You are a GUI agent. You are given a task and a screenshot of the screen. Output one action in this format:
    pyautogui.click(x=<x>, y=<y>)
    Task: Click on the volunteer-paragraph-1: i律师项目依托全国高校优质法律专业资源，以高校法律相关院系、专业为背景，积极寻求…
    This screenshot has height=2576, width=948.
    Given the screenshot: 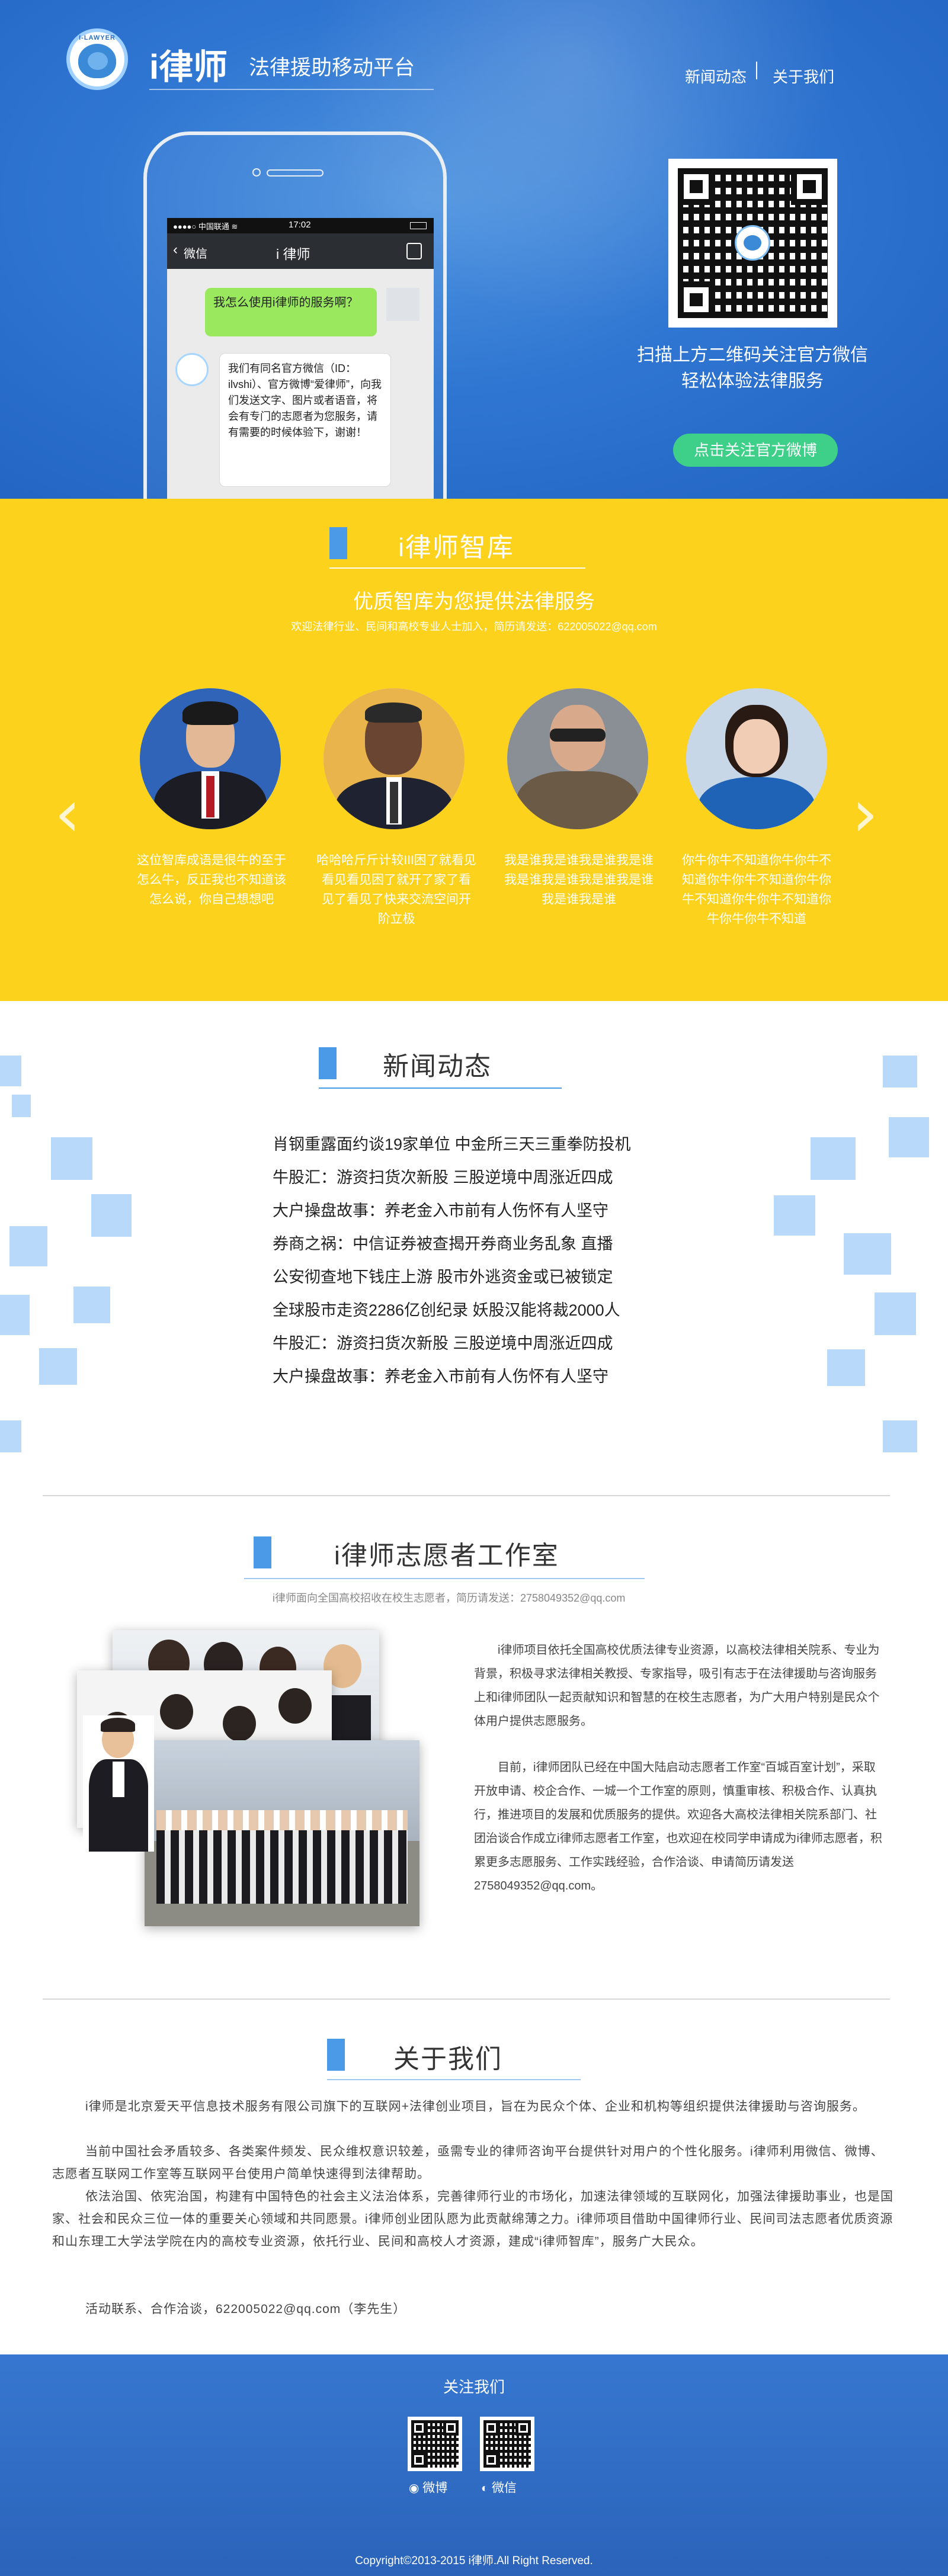 What is the action you would take?
    pyautogui.click(x=677, y=1686)
    